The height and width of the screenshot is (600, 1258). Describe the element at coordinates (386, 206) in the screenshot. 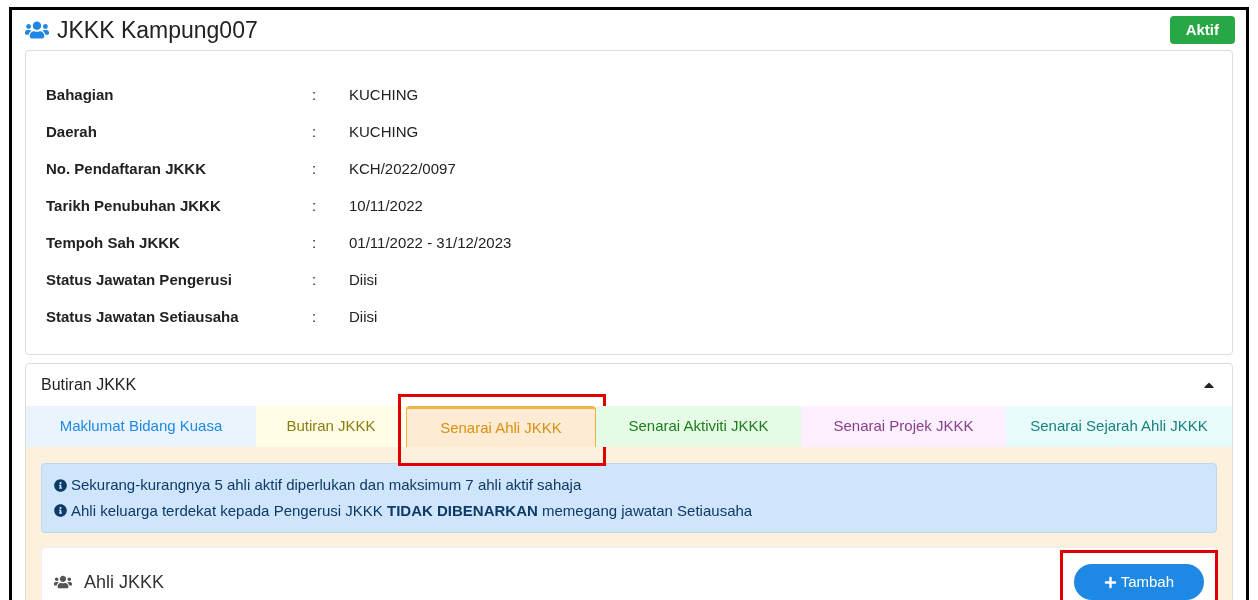

I see `detail-value: 10/11/2022` at that location.